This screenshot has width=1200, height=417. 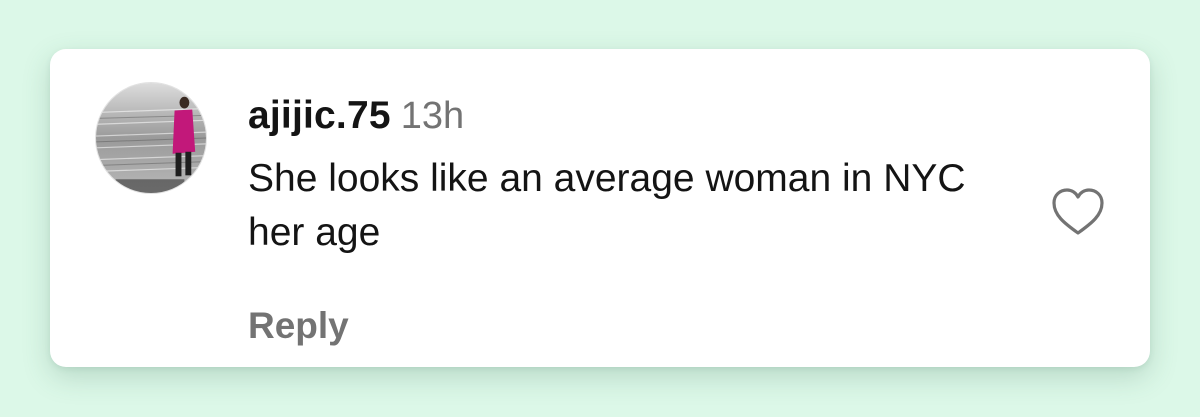 I want to click on avatar, so click(x=151, y=138).